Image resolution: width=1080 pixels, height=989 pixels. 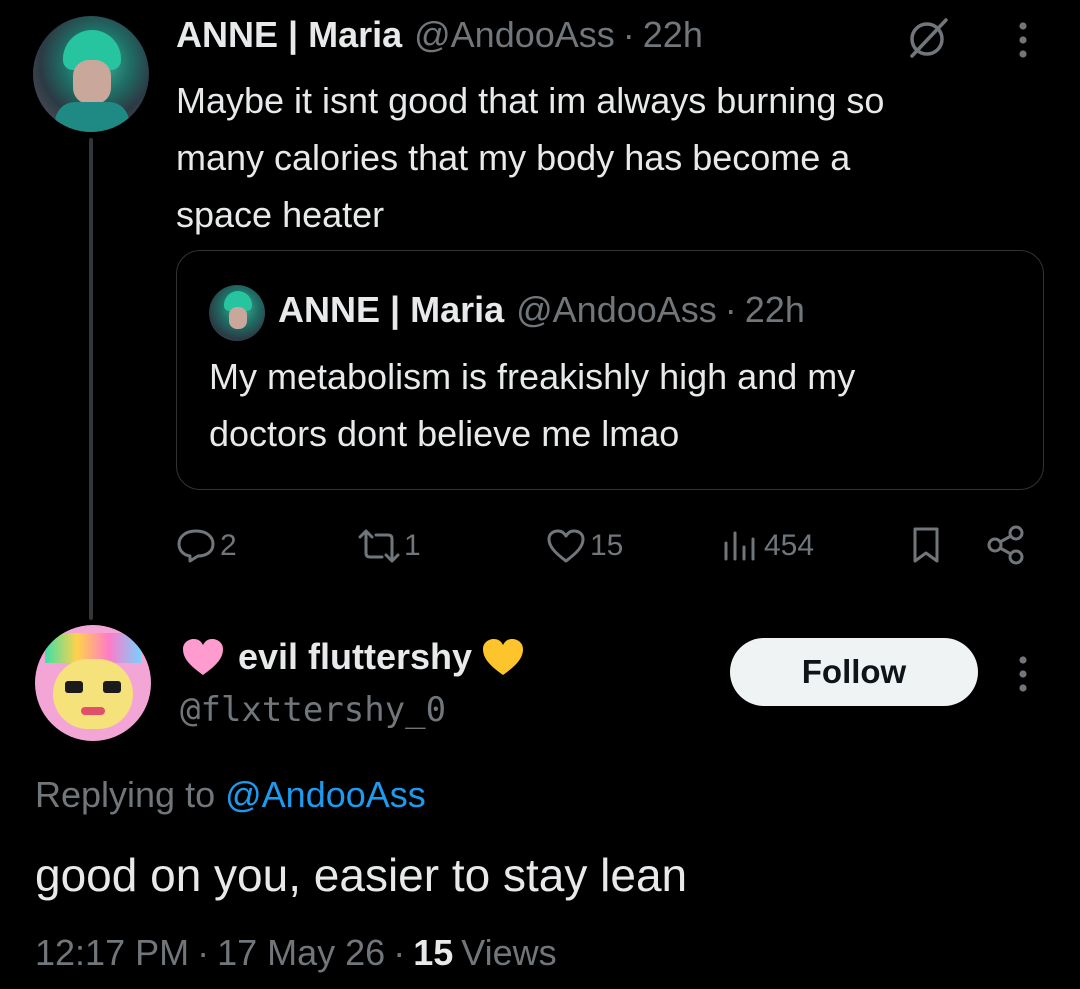 I want to click on replying-to-line: Replying to @AndooAss, so click(x=230, y=795).